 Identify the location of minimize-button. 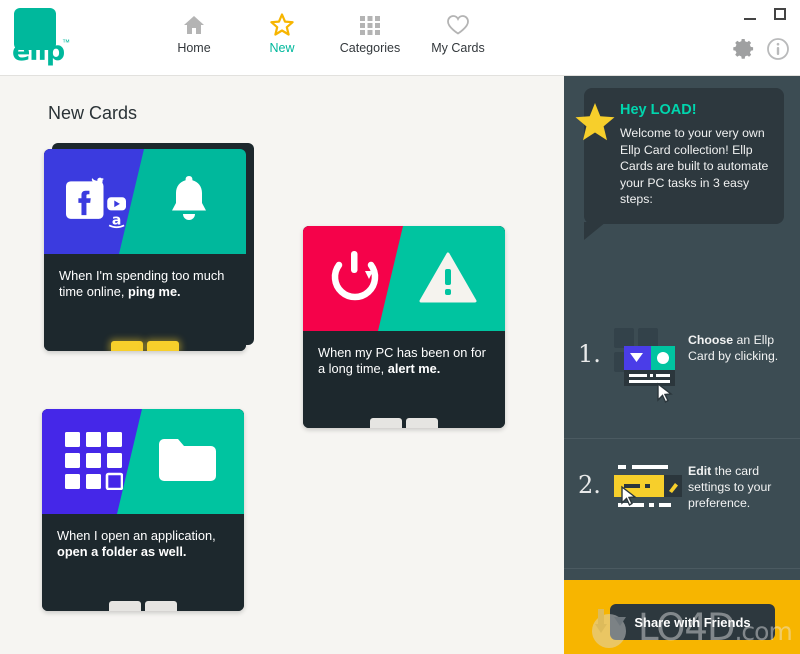
(750, 18).